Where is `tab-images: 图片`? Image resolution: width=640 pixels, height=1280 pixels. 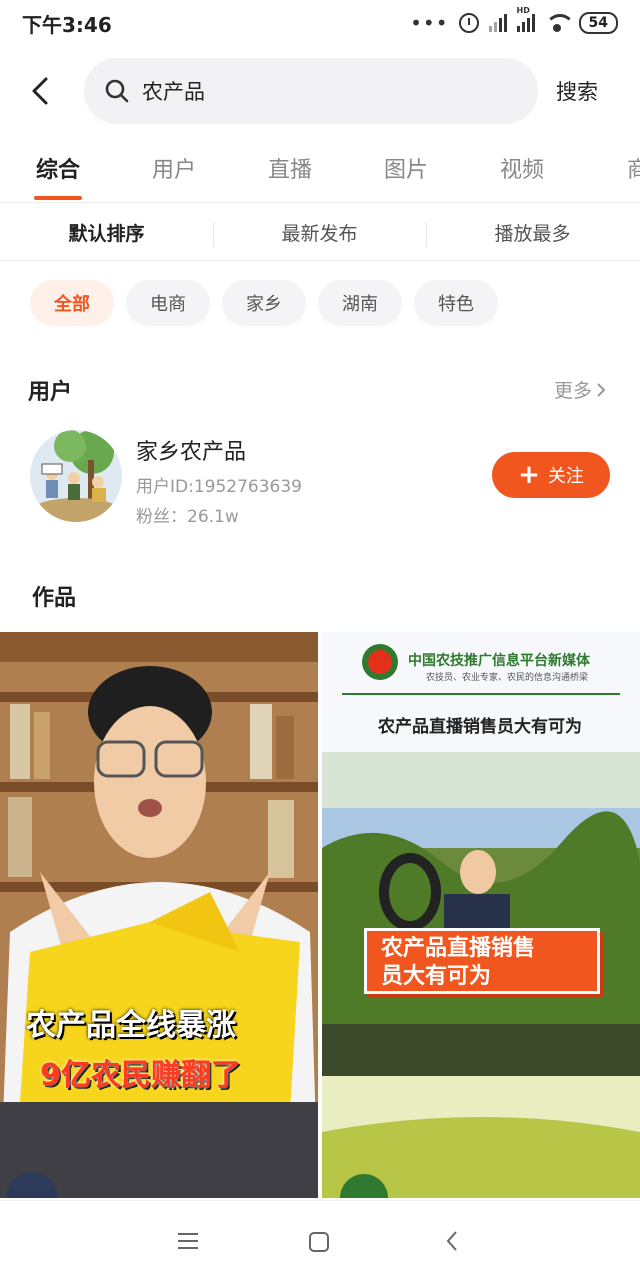 tab-images: 图片 is located at coordinates (406, 172).